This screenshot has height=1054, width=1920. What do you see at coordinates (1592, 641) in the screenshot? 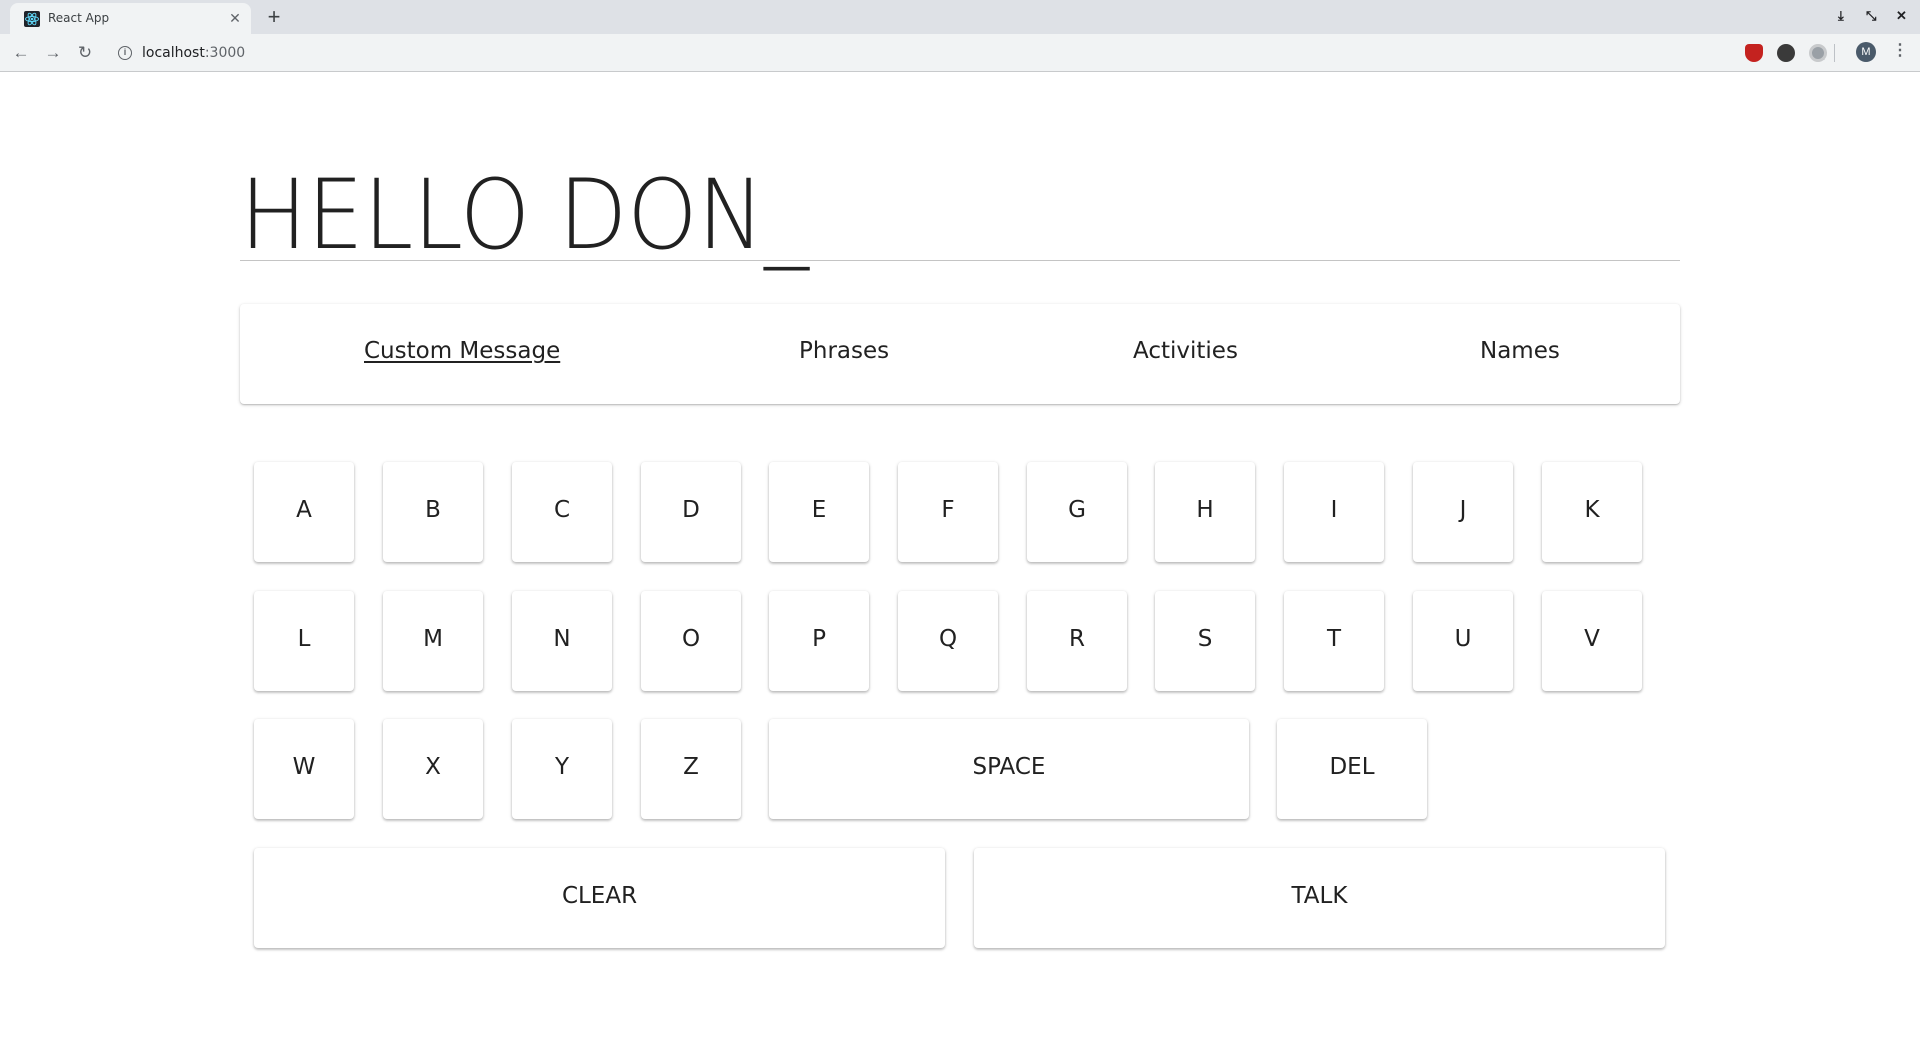
I see `letter-key-v: V` at bounding box center [1592, 641].